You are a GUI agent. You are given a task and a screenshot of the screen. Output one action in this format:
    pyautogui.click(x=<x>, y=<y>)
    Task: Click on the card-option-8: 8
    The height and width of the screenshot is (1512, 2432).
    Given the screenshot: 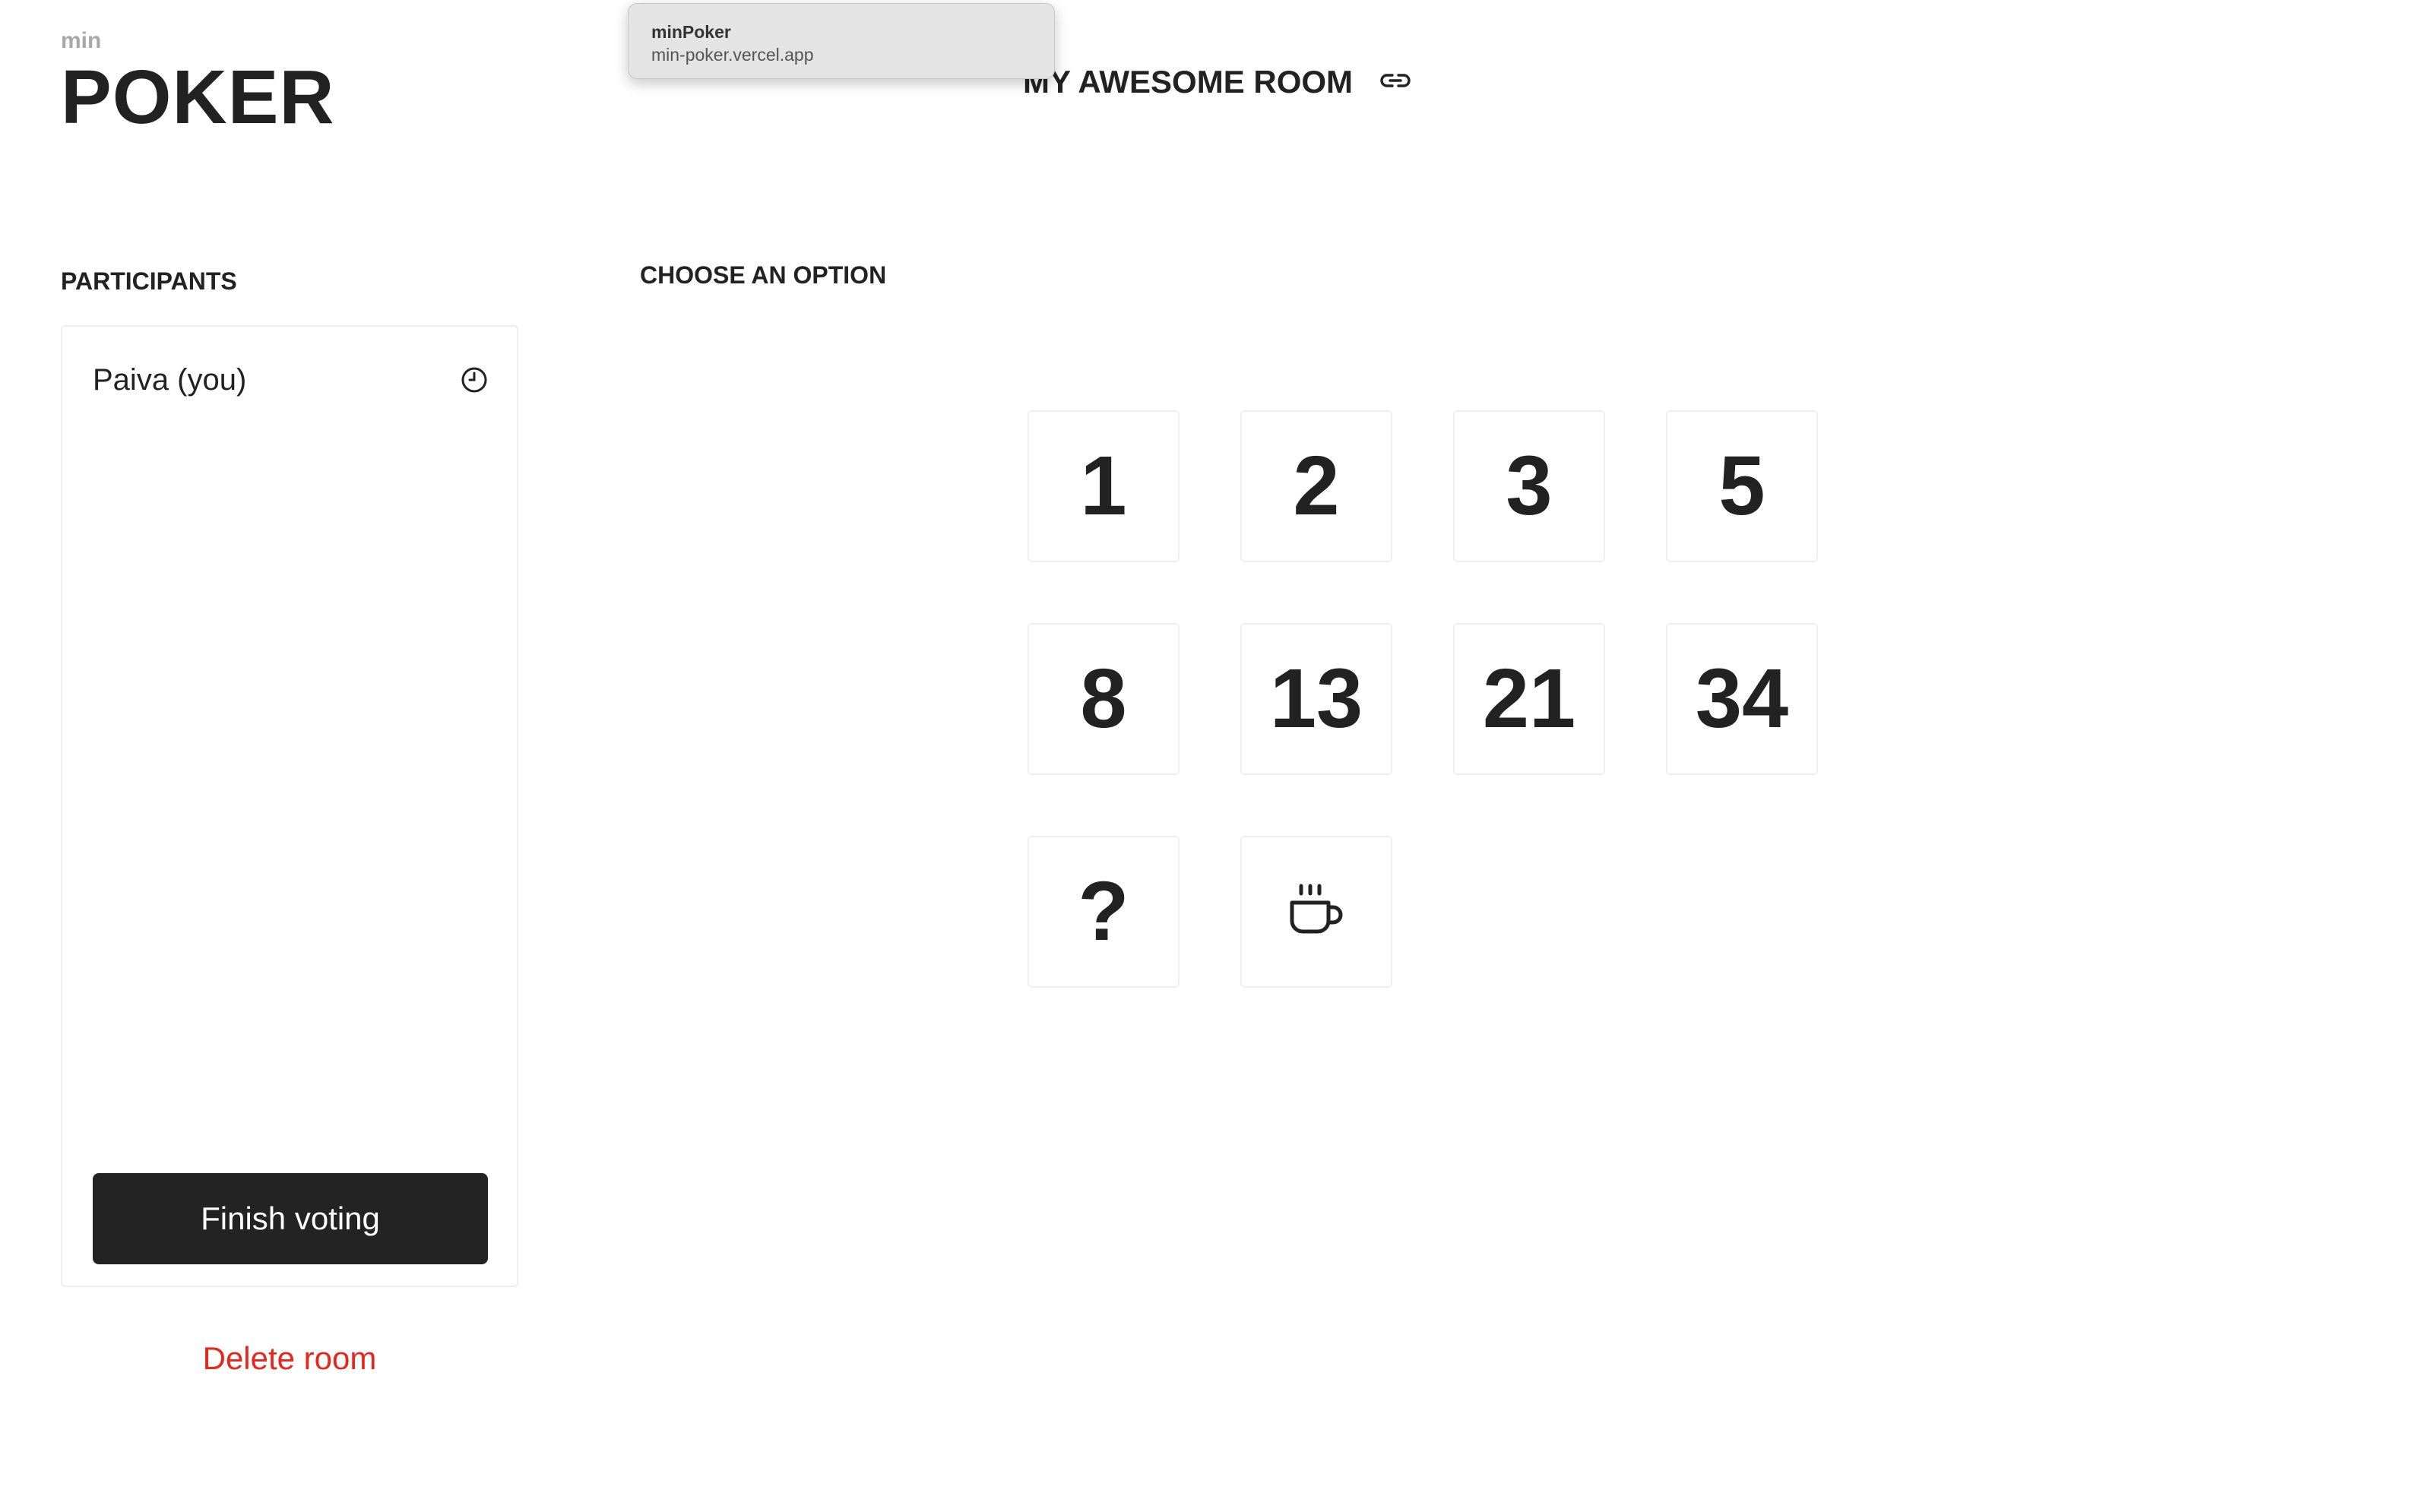 What is the action you would take?
    pyautogui.click(x=1104, y=699)
    